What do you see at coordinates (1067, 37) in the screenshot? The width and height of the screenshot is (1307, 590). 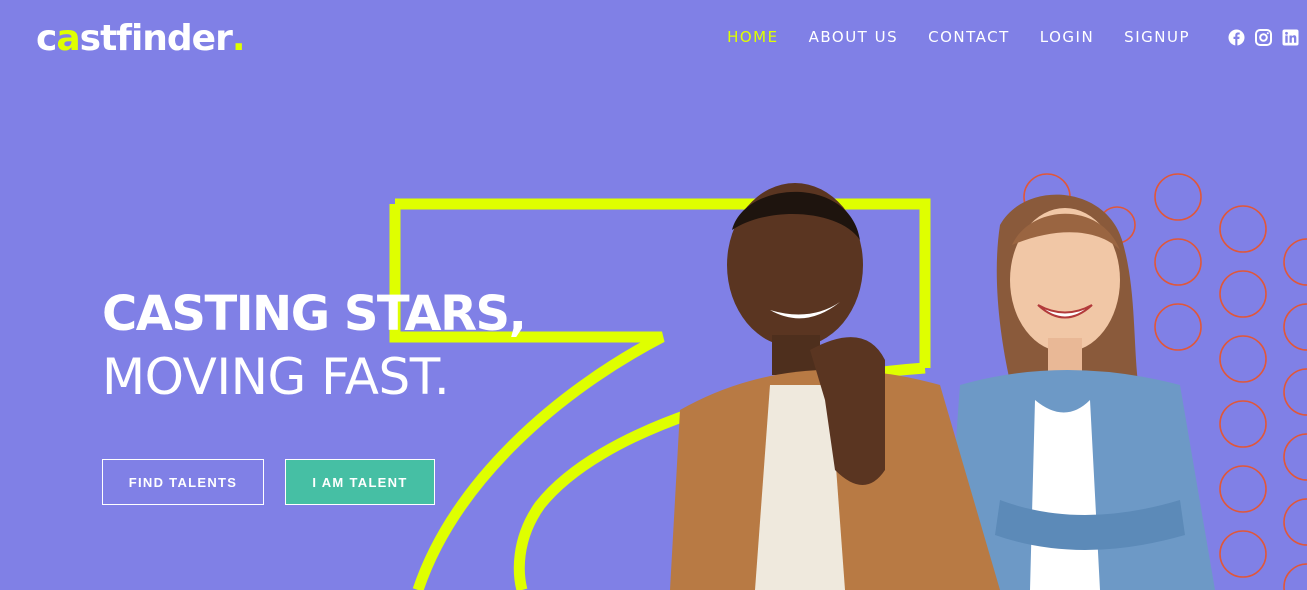 I see `nav-login: LOGIN` at bounding box center [1067, 37].